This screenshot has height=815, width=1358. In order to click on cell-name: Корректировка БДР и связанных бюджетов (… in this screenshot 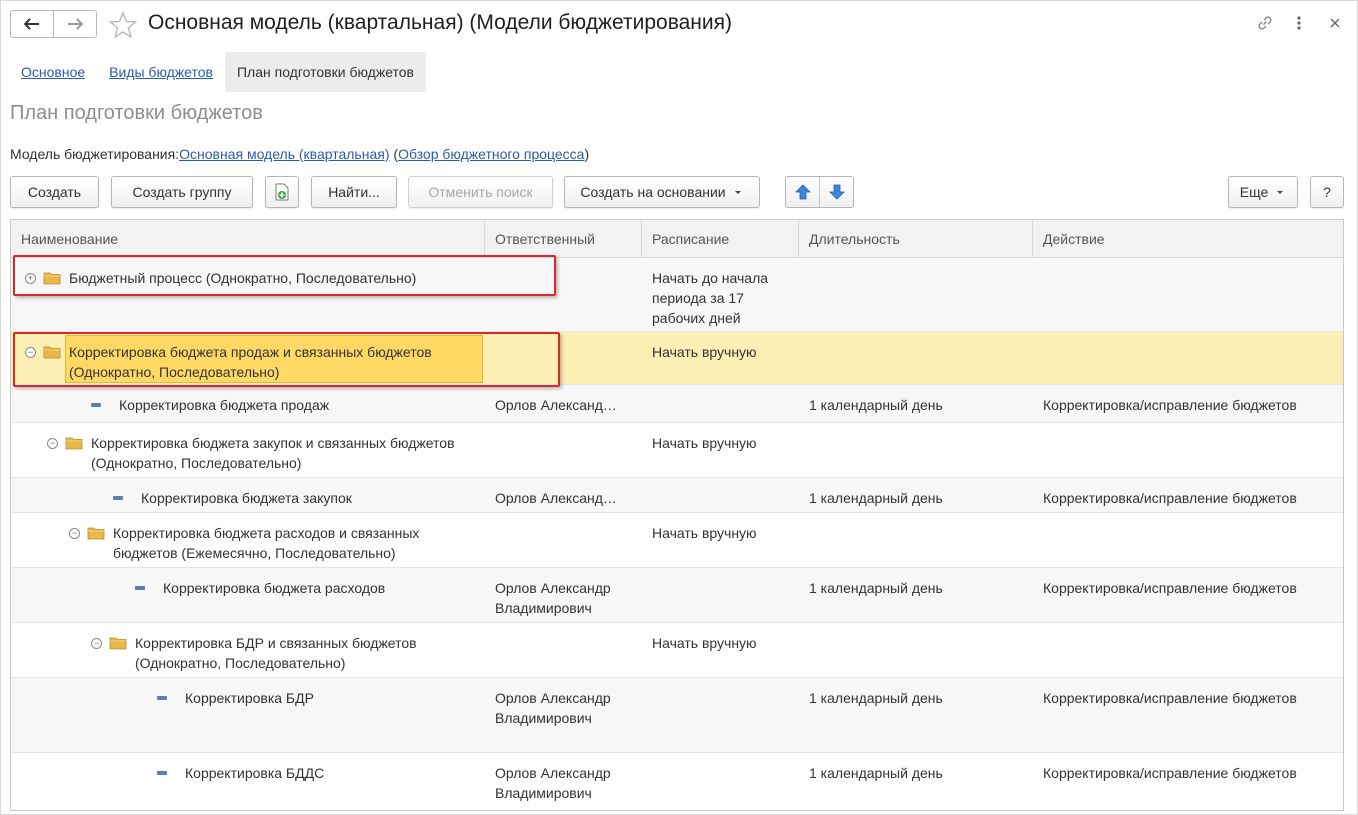, I will do `click(276, 653)`.